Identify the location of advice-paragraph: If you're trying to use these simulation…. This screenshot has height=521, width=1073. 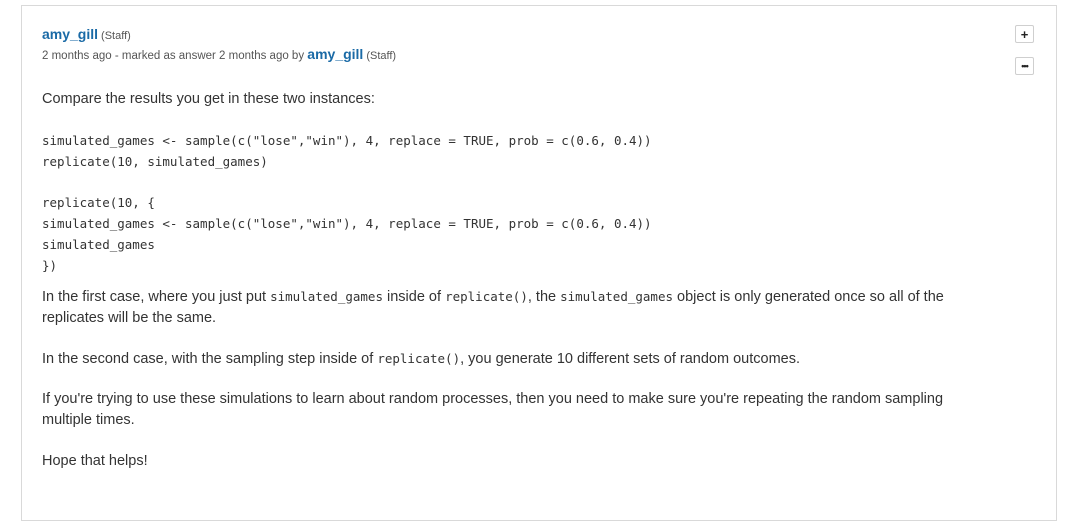
(493, 409).